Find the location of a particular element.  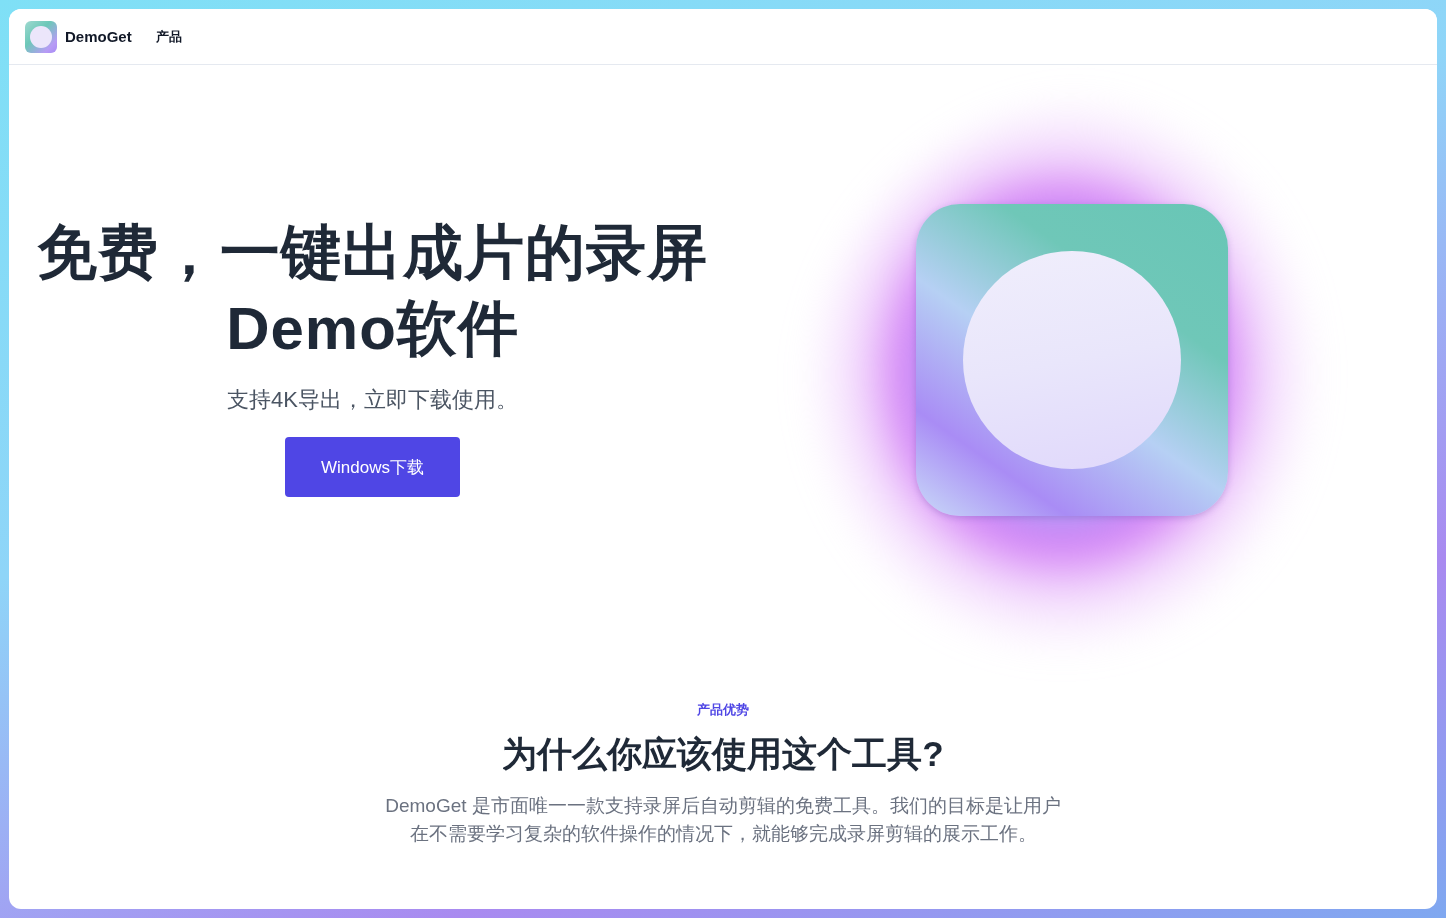

hero-subtitle: 支持4K导出，立即下载使用。 is located at coordinates (372, 400).